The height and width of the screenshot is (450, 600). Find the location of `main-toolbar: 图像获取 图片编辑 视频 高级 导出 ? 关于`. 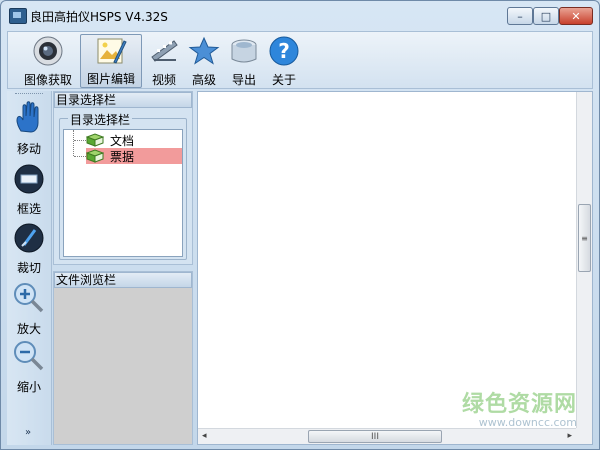

main-toolbar: 图像获取 图片编辑 视频 高级 导出 ? 关于 is located at coordinates (300, 60).